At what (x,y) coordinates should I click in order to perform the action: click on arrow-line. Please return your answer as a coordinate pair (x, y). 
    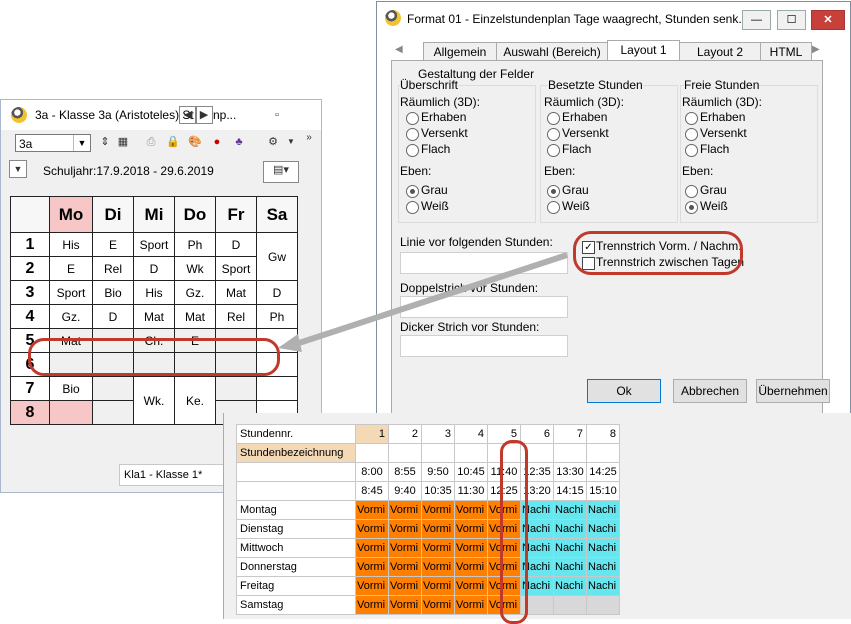
    Looking at the image, I should click on (431, 299).